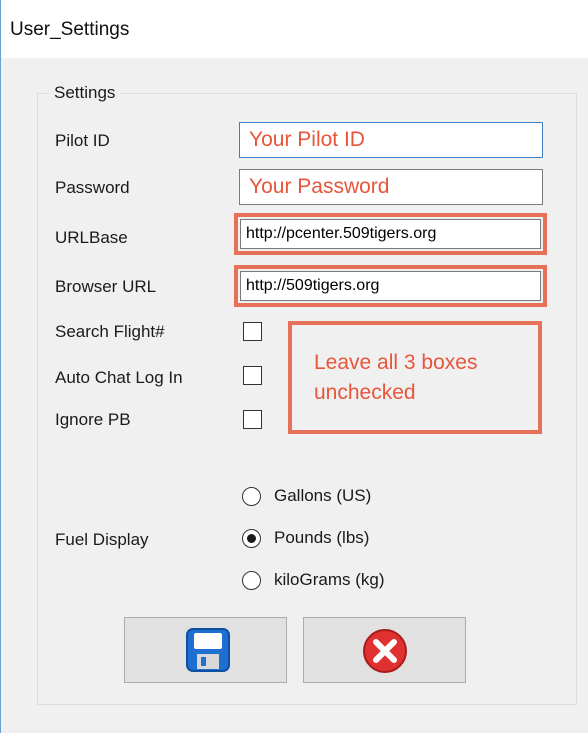 This screenshot has height=733, width=588. I want to click on search-flight-label: Search Flight#, so click(110, 331).